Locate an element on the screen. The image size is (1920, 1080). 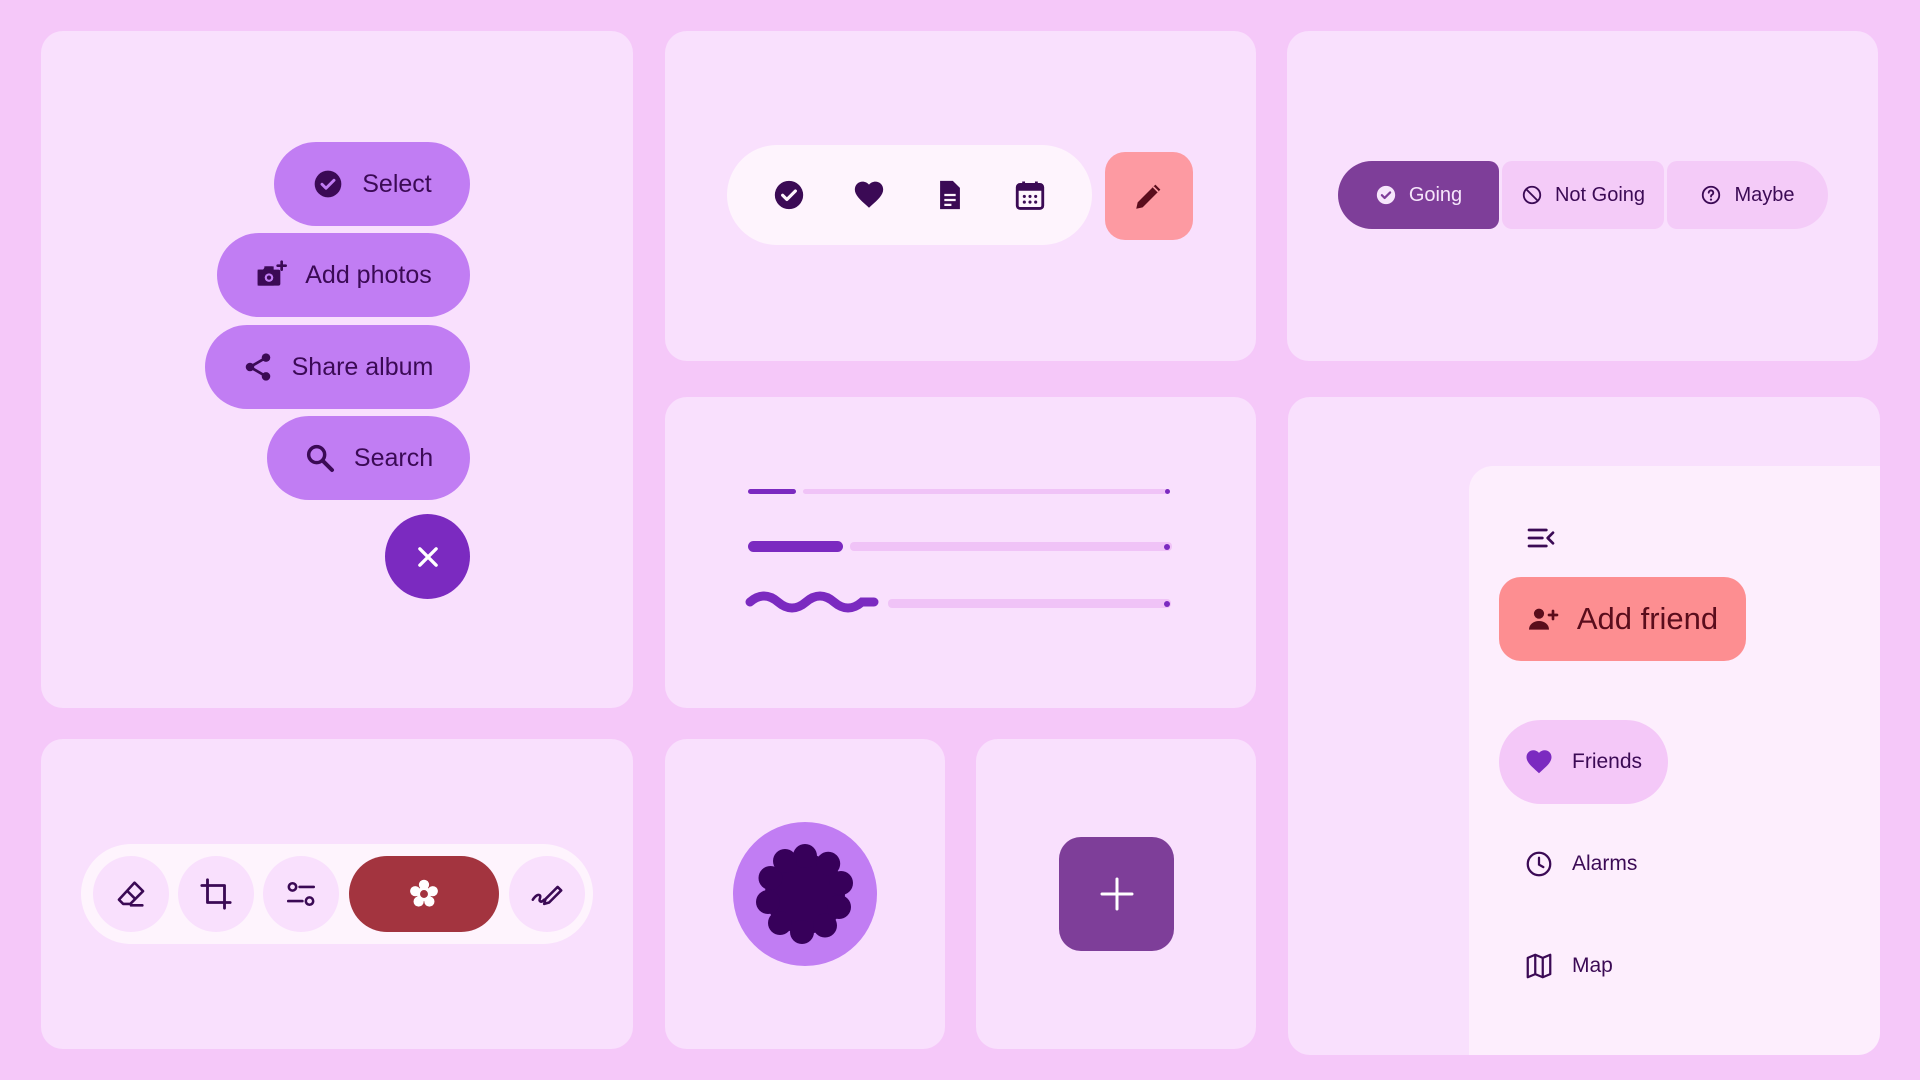
pencil-icon is located at coordinates (1149, 196).